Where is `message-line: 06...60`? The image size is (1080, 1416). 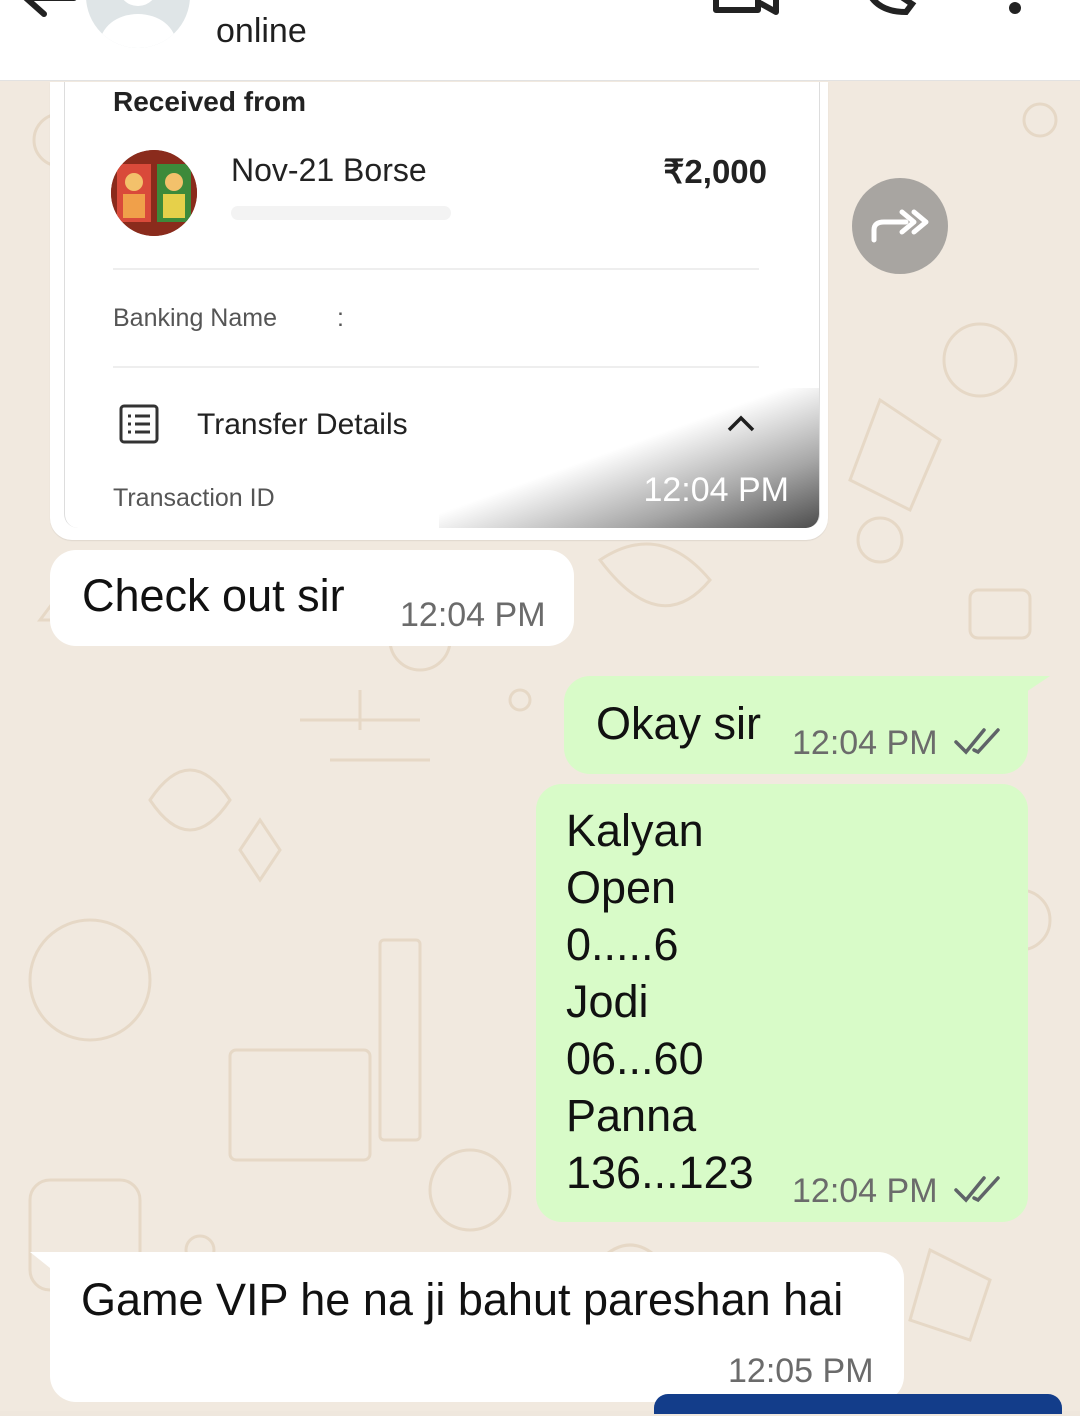 message-line: 06...60 is located at coordinates (635, 1058).